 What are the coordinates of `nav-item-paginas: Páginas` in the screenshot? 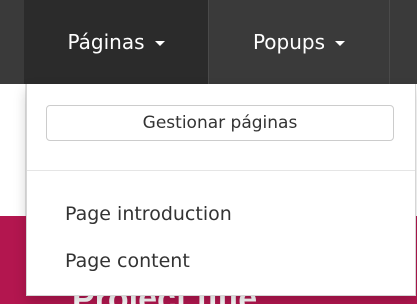 It's located at (116, 42).